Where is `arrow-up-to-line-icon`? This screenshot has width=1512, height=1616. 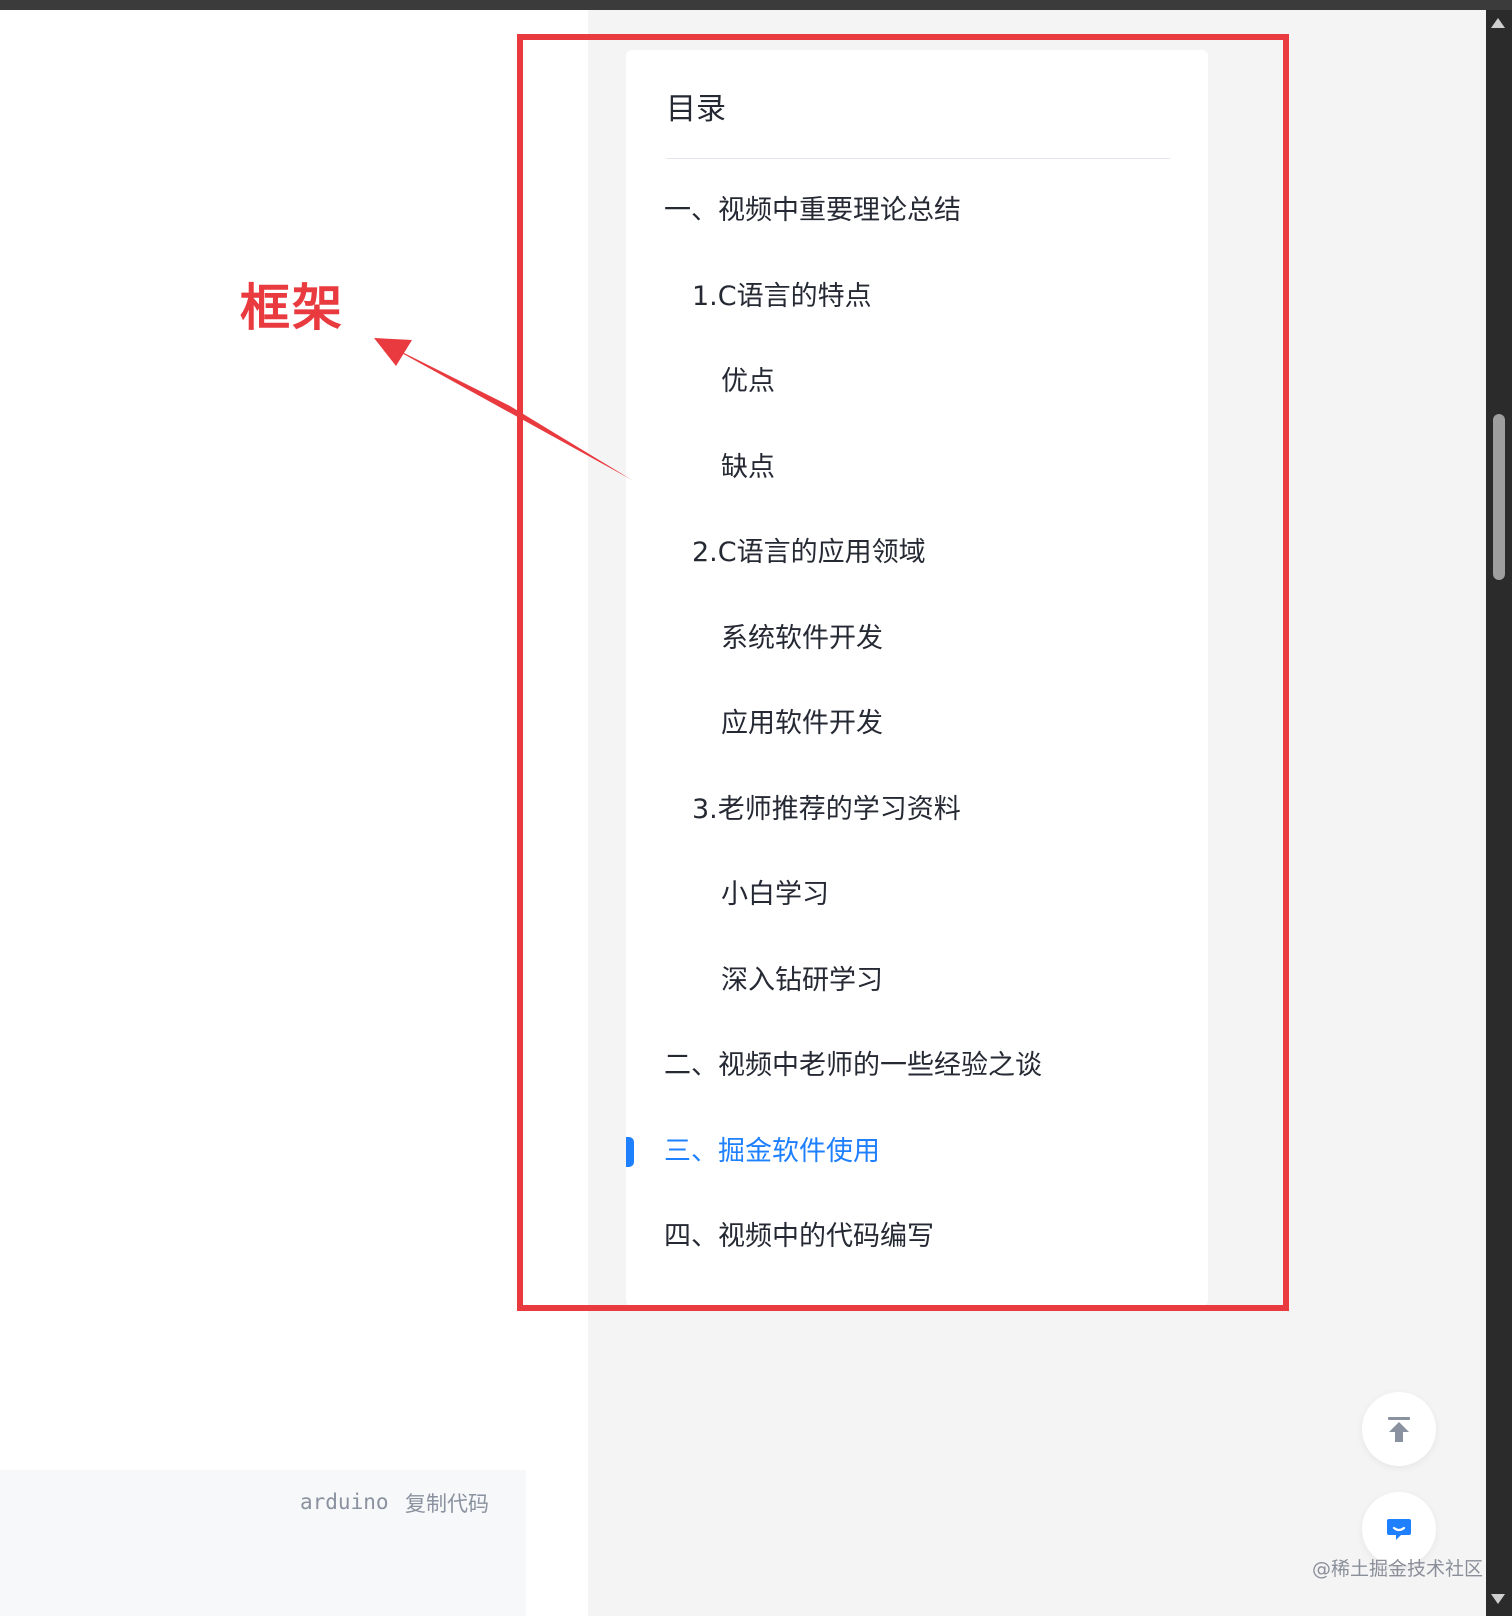
arrow-up-to-line-icon is located at coordinates (1399, 1429).